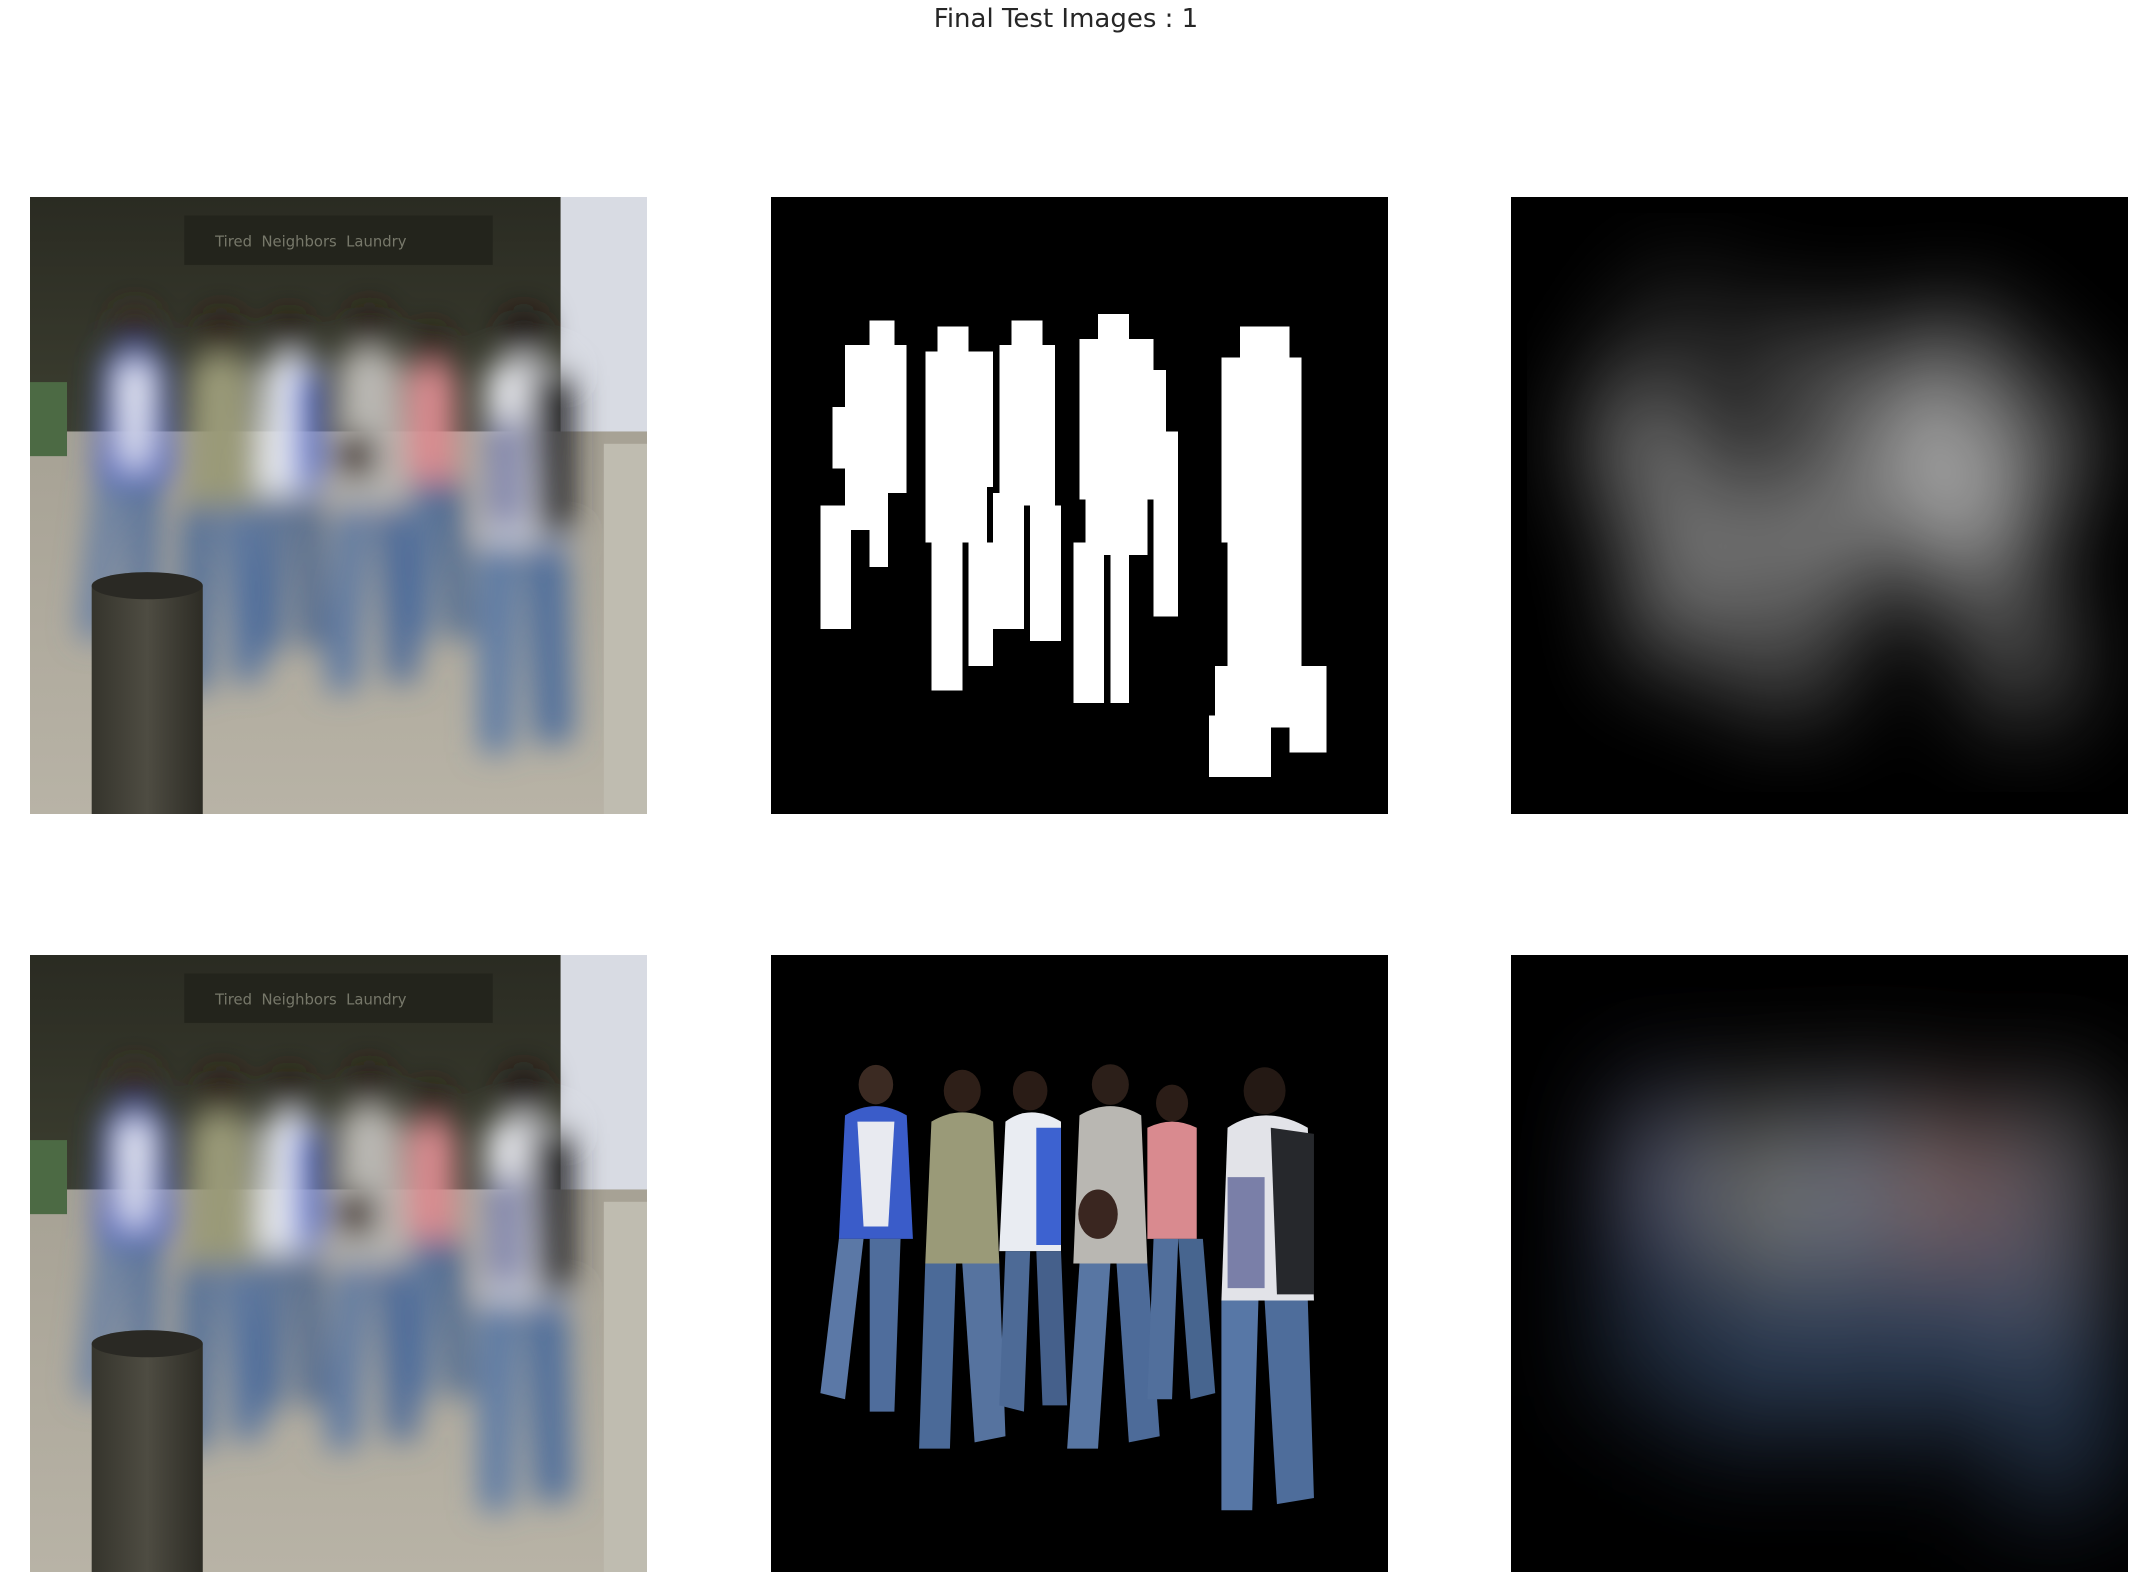  I want to click on predicted-masked-photo-panel, so click(1819, 1263).